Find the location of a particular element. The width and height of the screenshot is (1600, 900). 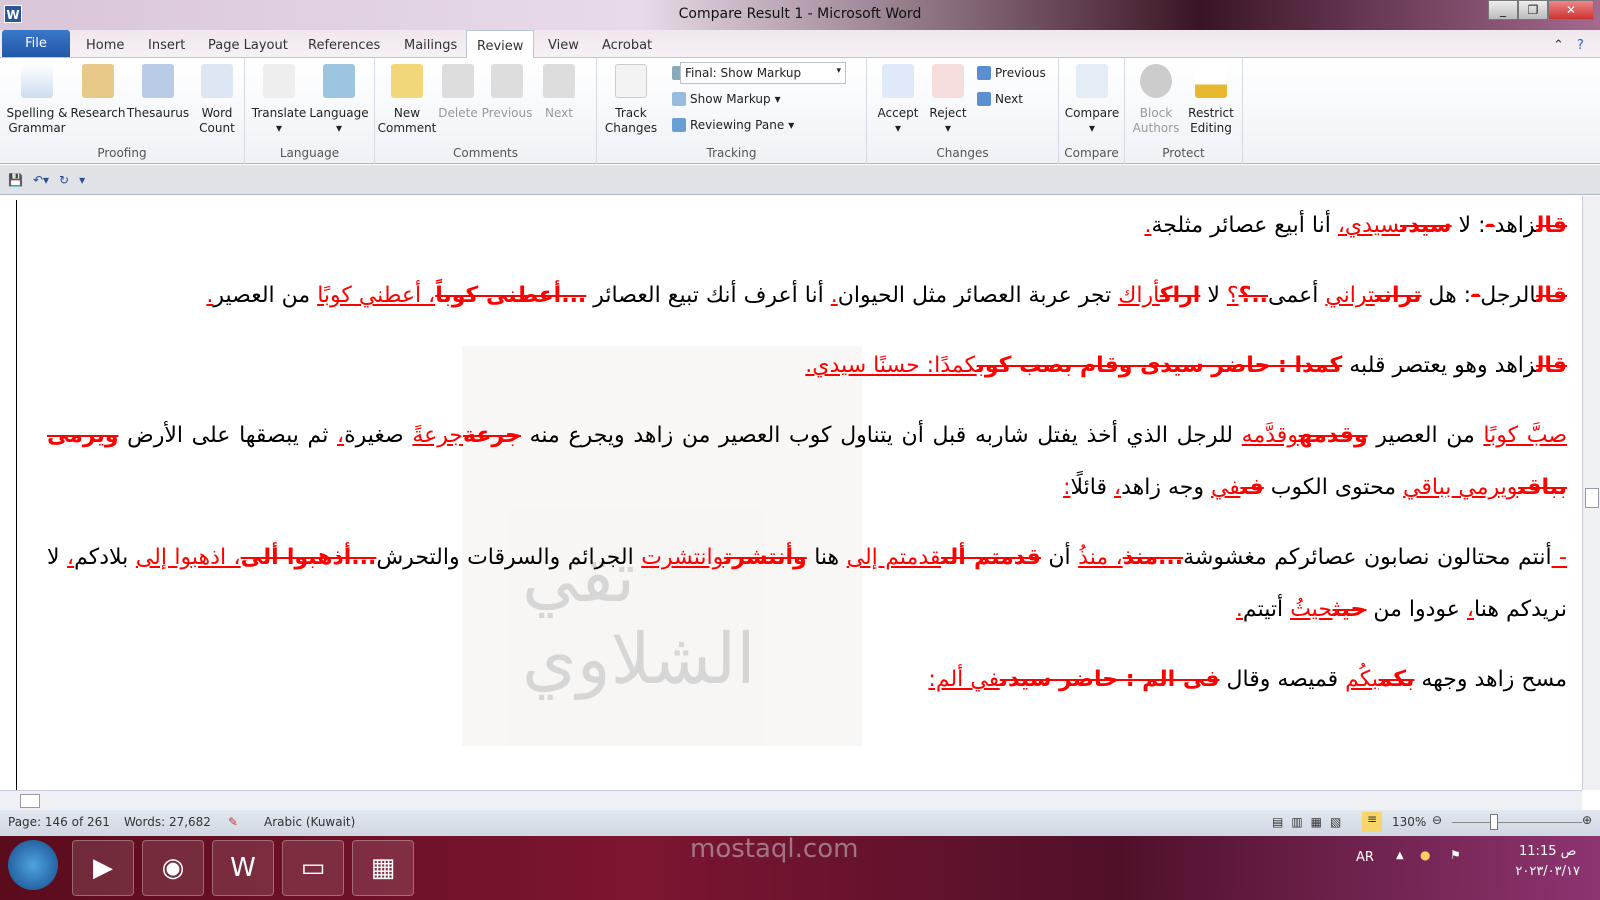

tab-file: File is located at coordinates (36, 43).